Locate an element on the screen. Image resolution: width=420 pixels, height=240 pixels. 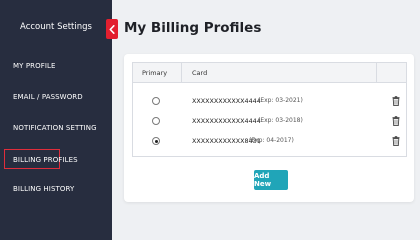
chevron-left-icon is located at coordinates (112, 29).